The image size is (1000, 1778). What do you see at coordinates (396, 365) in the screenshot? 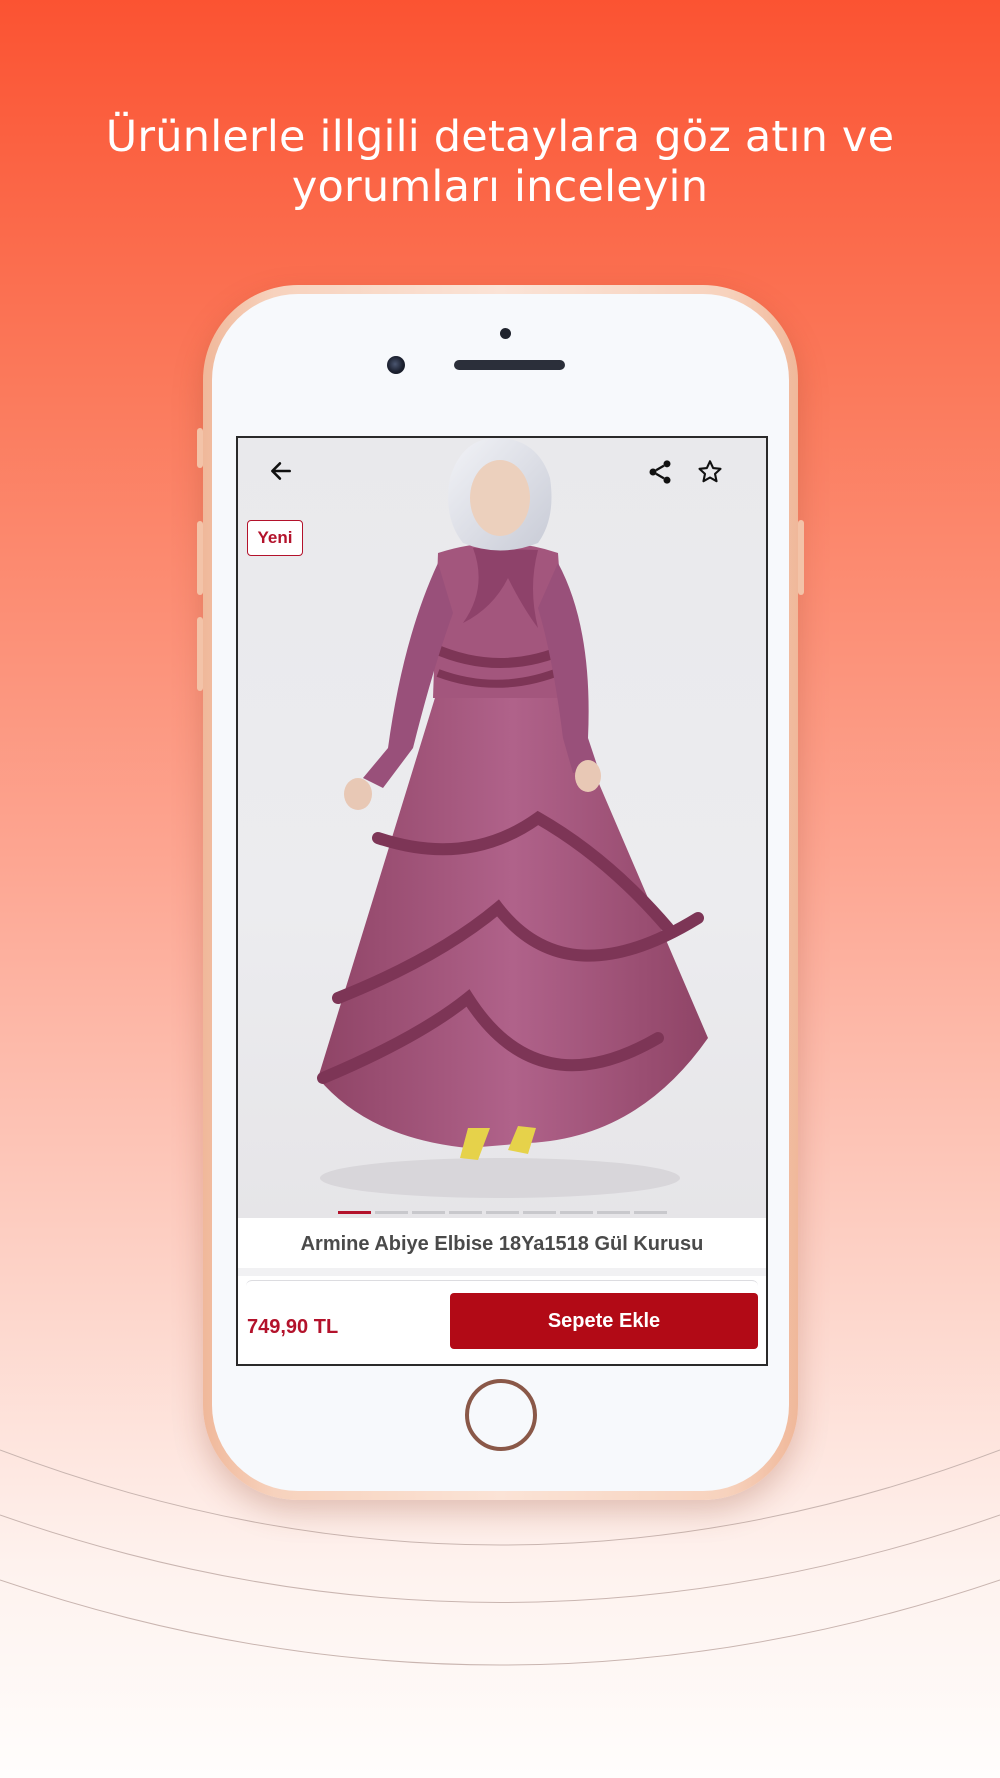
I see `front-camera` at bounding box center [396, 365].